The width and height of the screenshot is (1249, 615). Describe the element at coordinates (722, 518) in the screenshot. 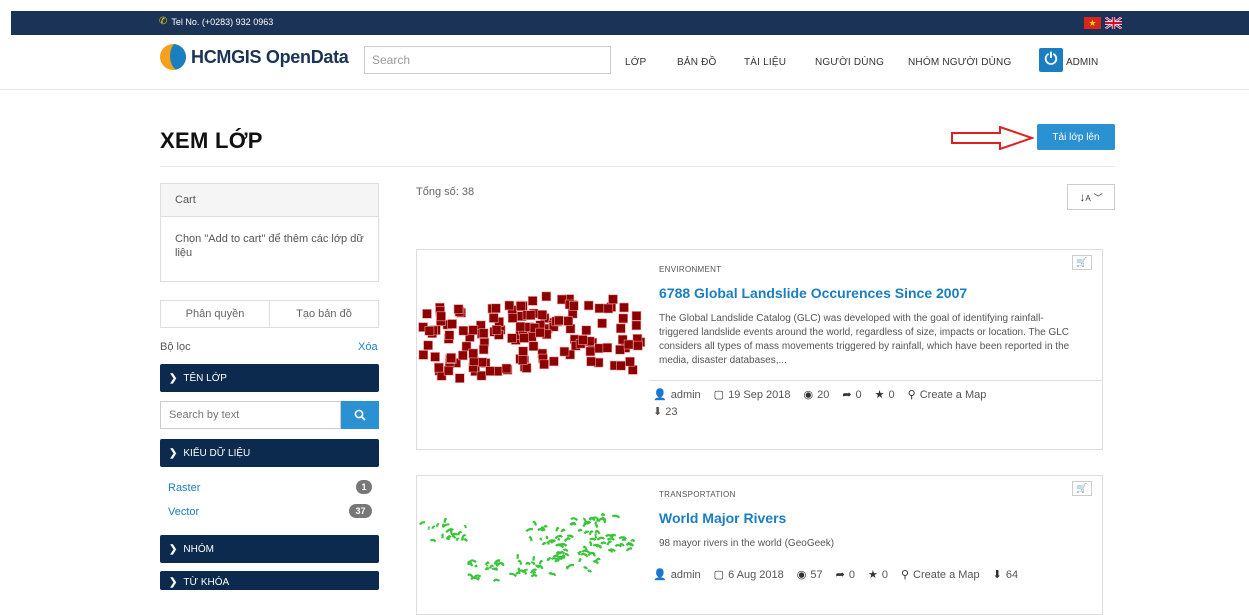

I see `layer-title: World Major Rivers` at that location.